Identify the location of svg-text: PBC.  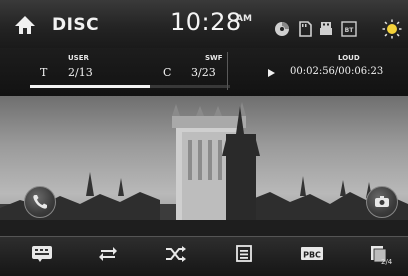
(312, 255).